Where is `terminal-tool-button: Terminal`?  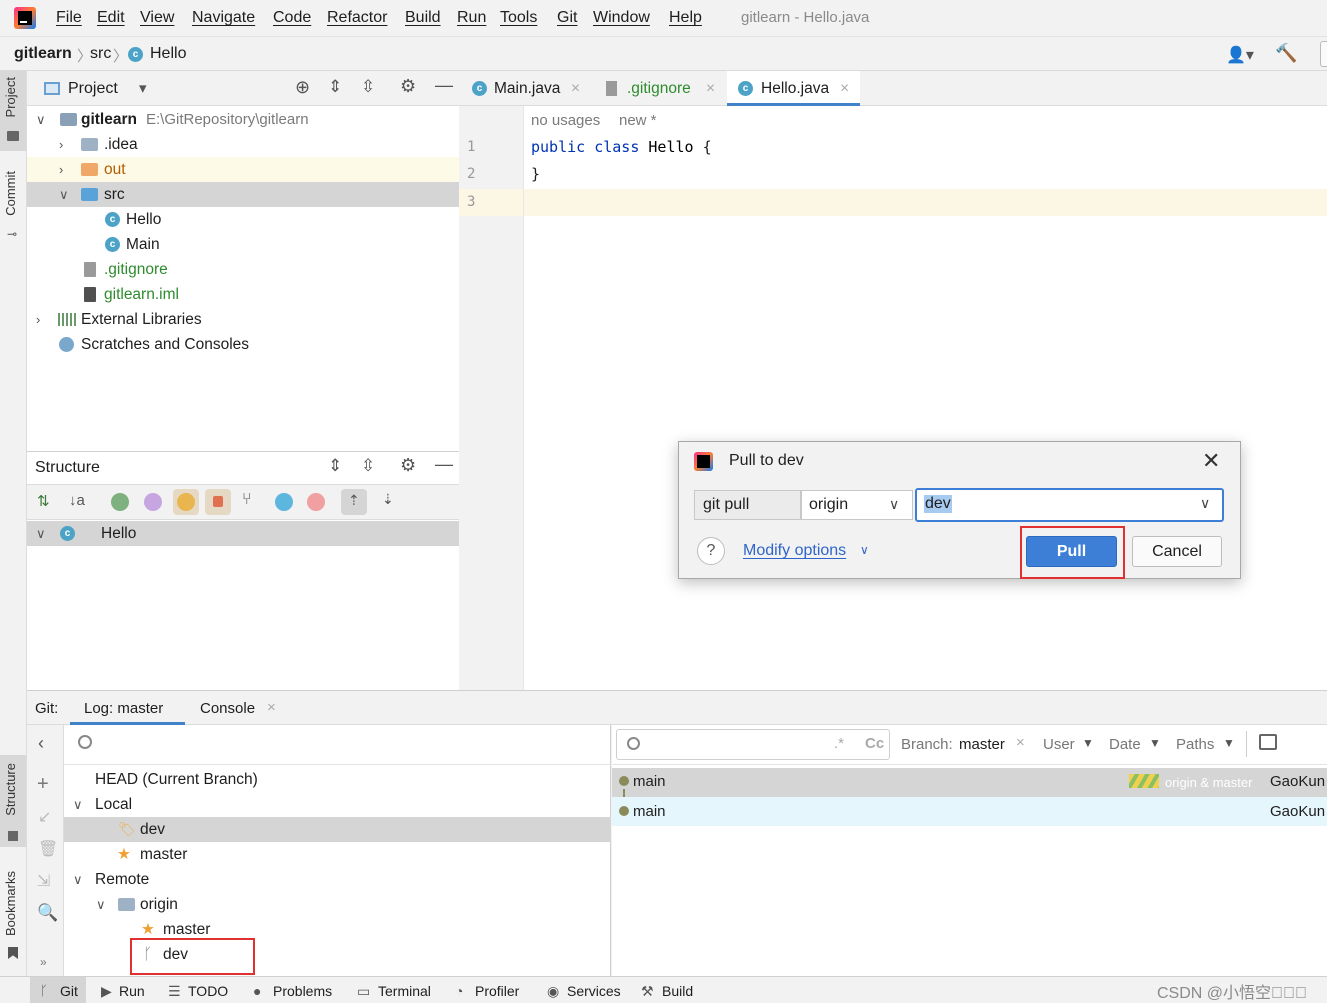 terminal-tool-button: Terminal is located at coordinates (404, 991).